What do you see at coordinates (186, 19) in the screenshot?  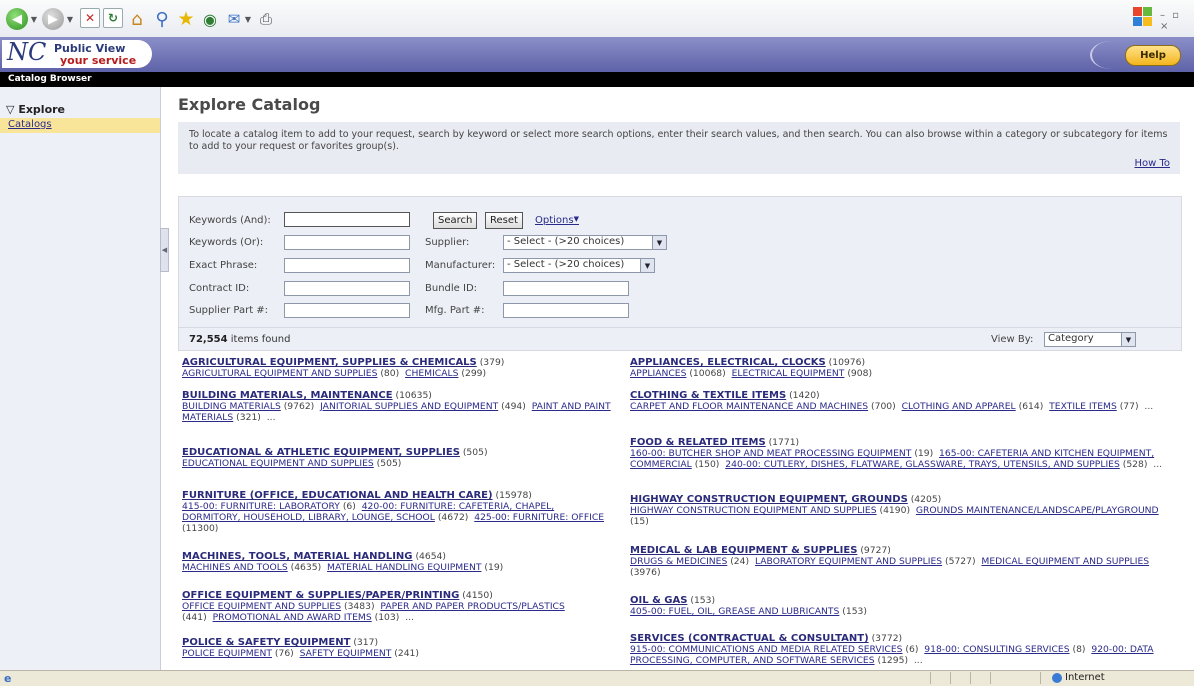 I see `favorites-icon: ★` at bounding box center [186, 19].